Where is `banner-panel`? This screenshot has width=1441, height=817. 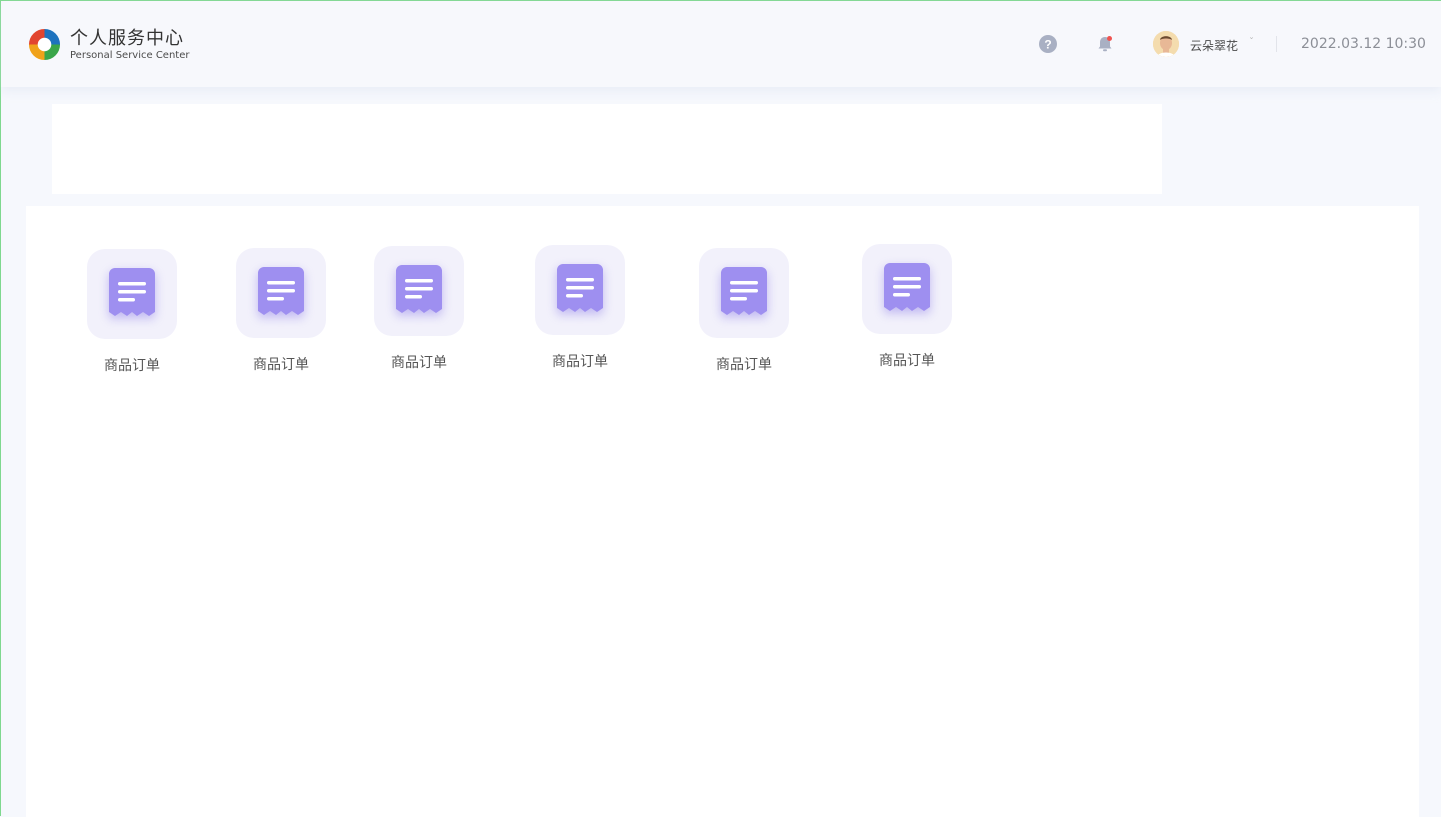 banner-panel is located at coordinates (607, 149).